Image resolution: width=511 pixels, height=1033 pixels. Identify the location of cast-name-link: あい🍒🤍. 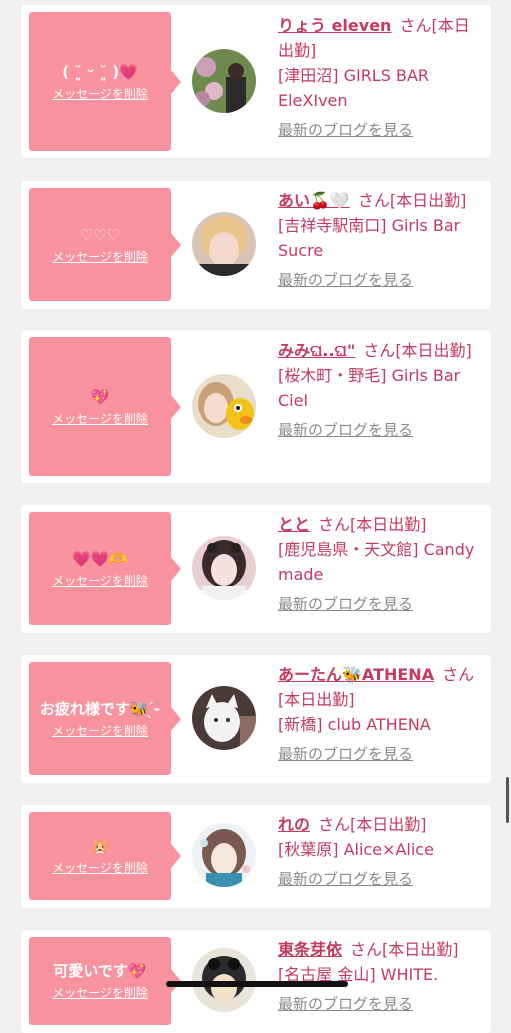
(314, 200).